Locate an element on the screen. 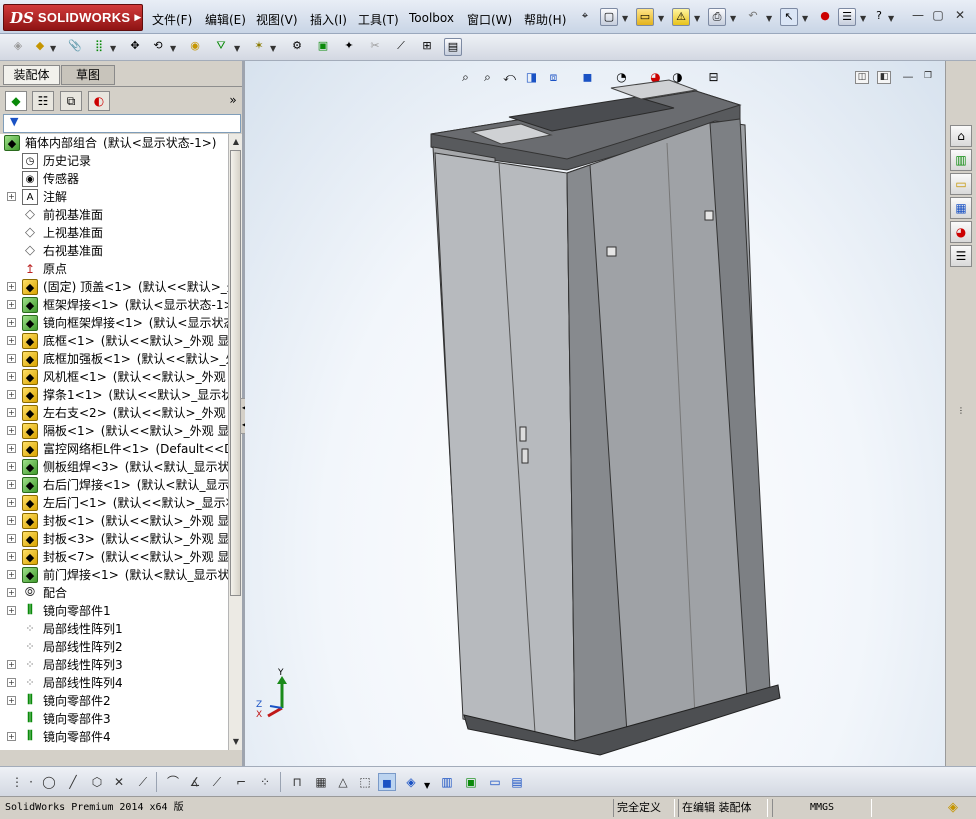 This screenshot has height=819, width=976. scroll-up-icon: ▲ is located at coordinates (236, 142).